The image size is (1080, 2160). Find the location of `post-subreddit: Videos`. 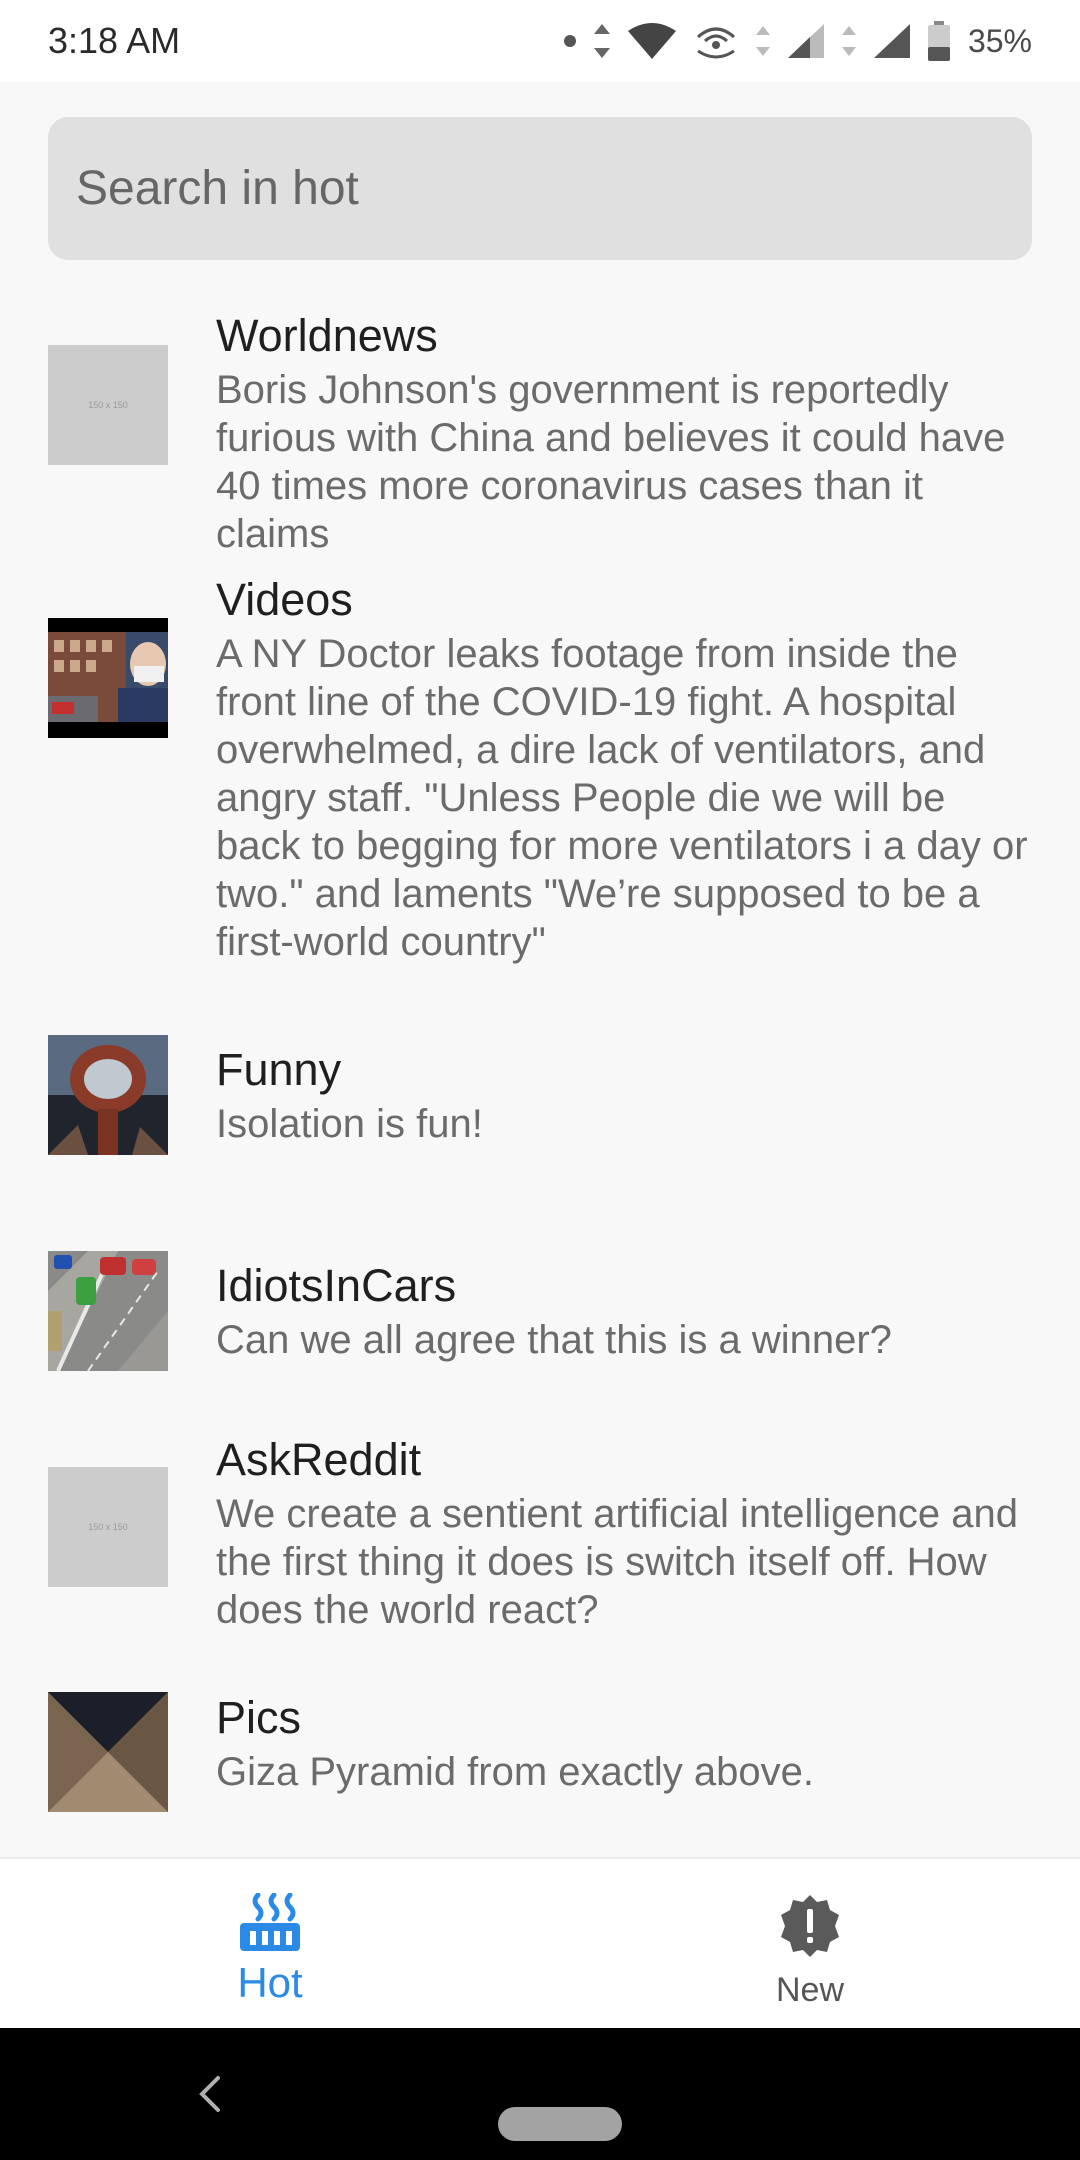

post-subreddit: Videos is located at coordinates (284, 599).